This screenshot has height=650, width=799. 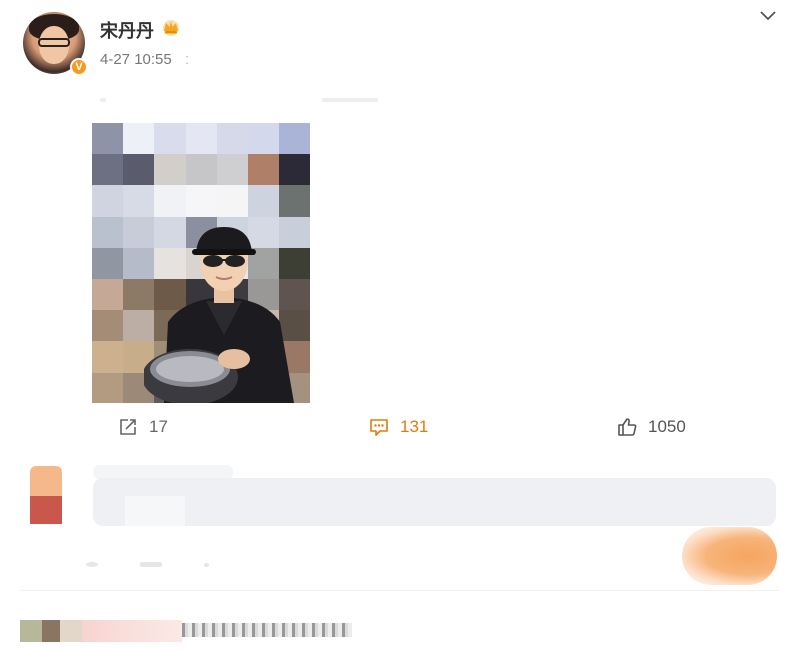 What do you see at coordinates (142, 427) in the screenshot?
I see `forward-button: 17` at bounding box center [142, 427].